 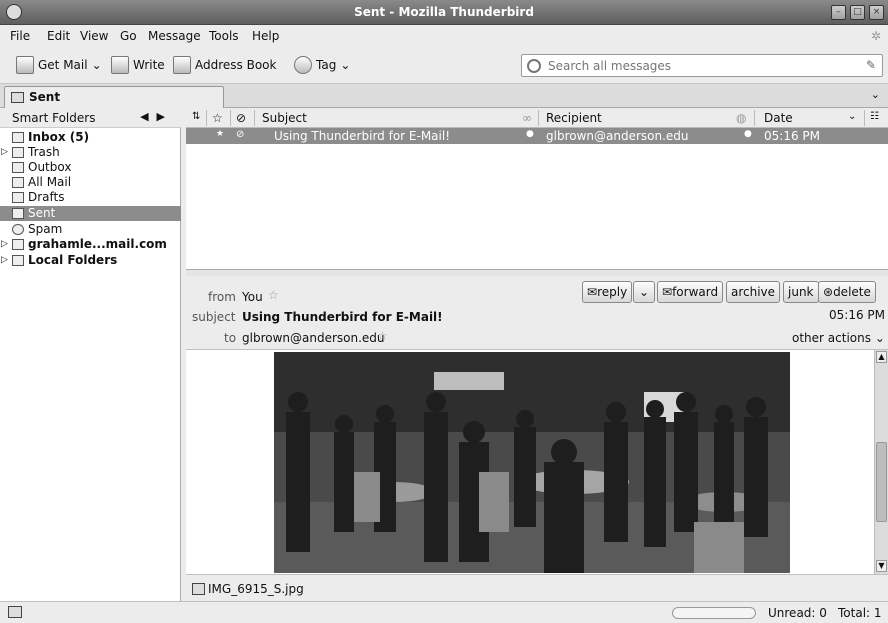 I want to click on from-star-icon: ☆, so click(x=273, y=295).